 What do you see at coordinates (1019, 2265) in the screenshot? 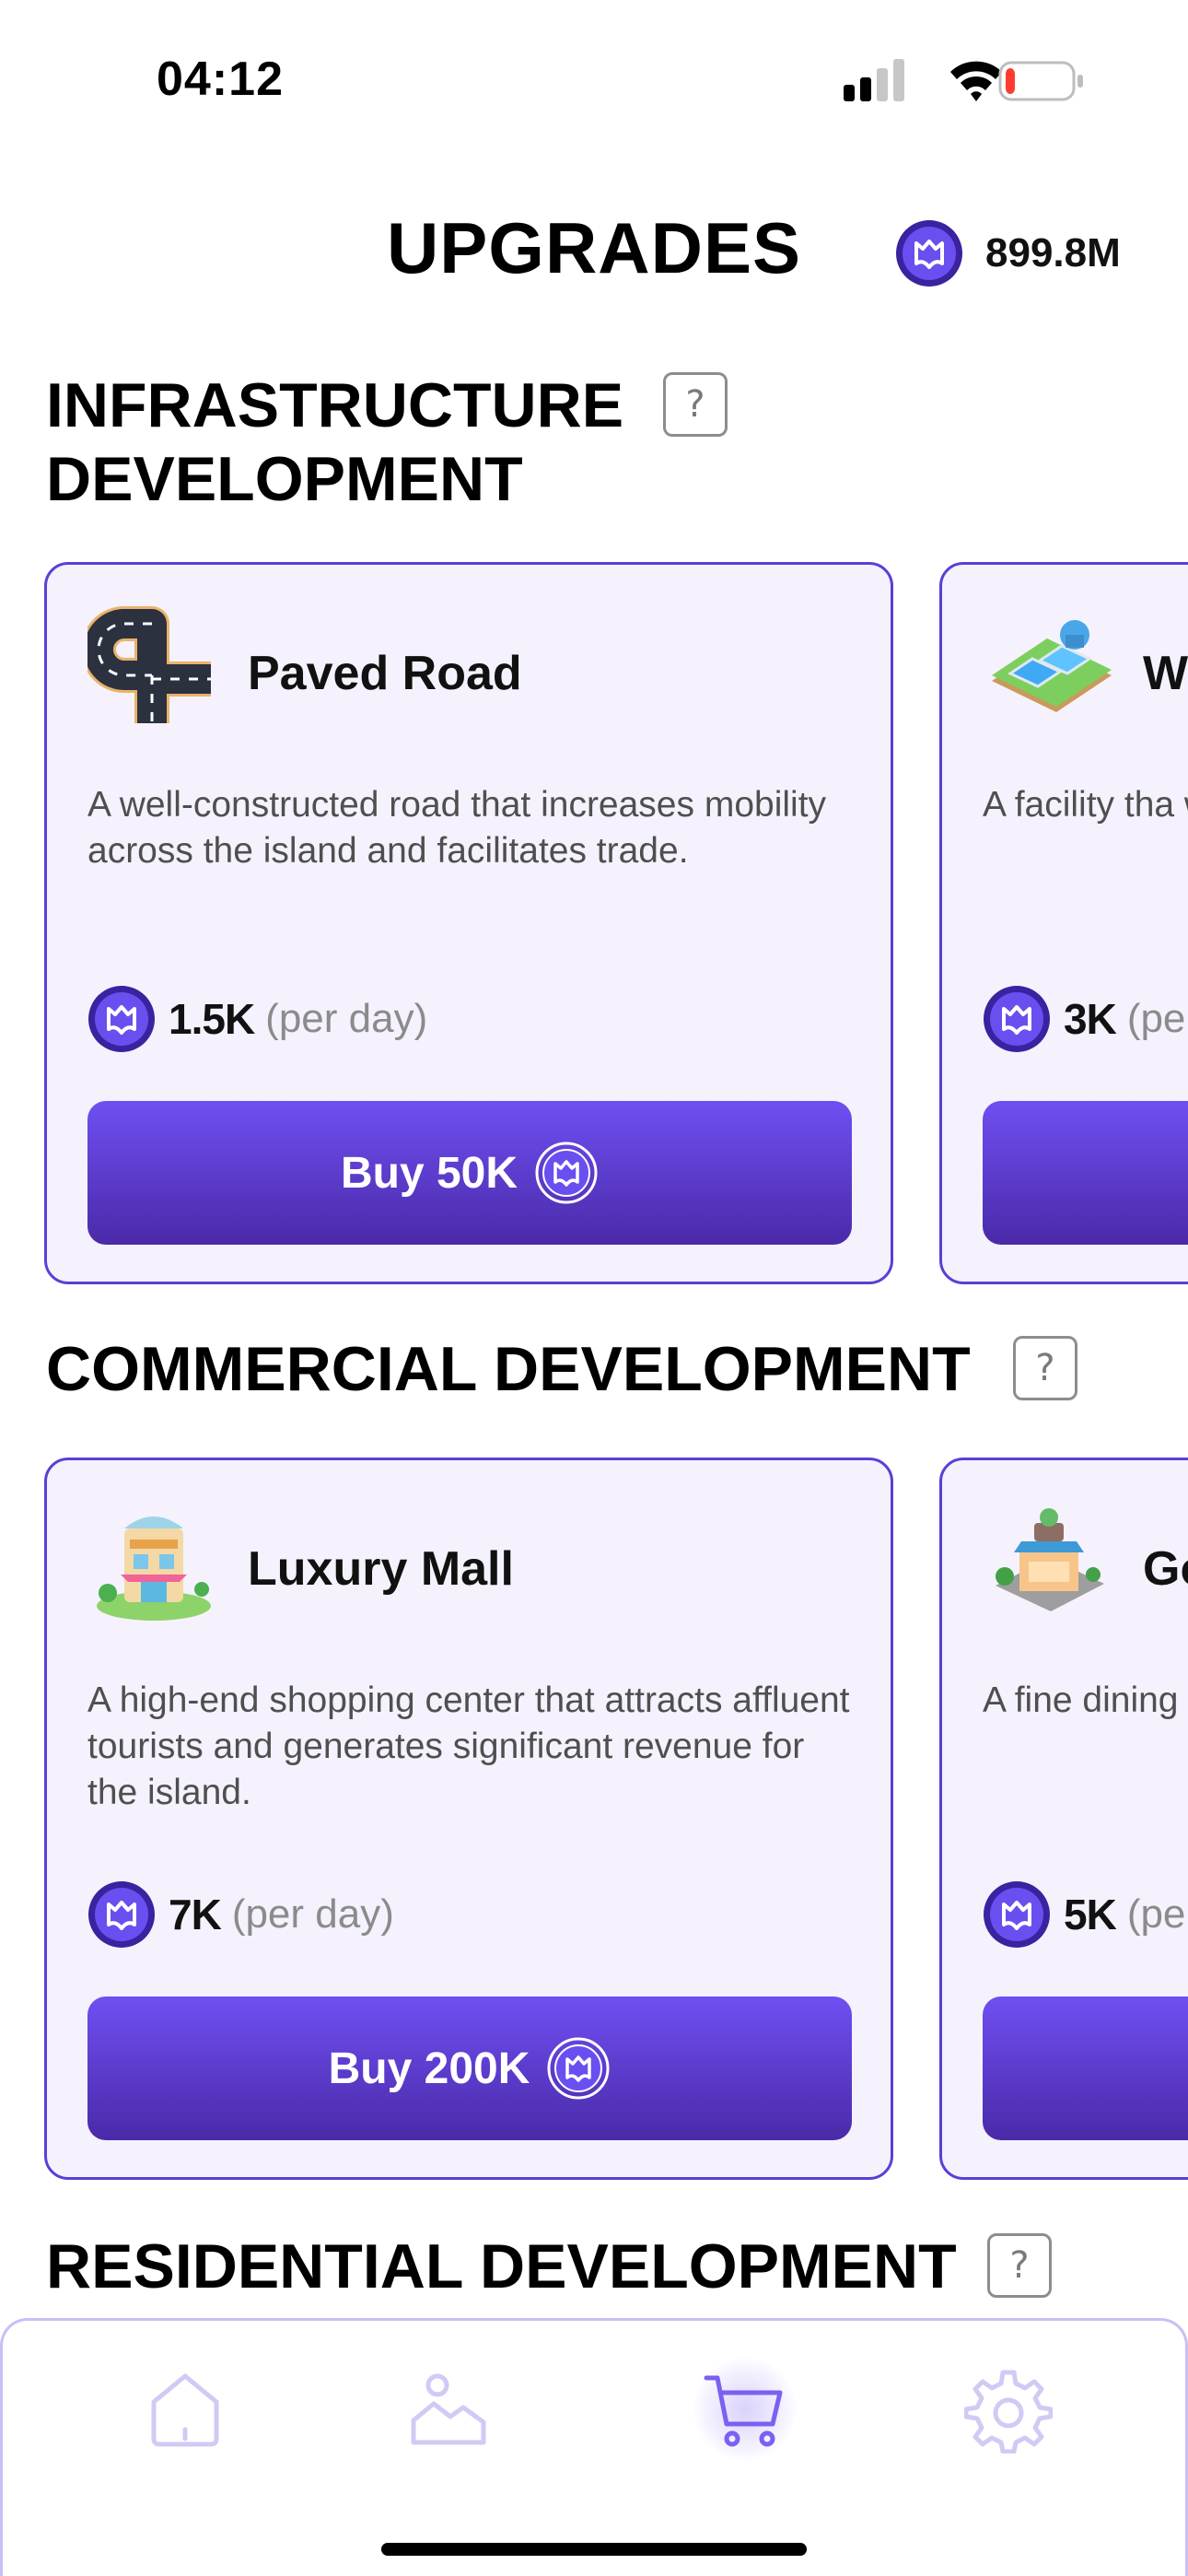
I see `residential-help-button: ?` at bounding box center [1019, 2265].